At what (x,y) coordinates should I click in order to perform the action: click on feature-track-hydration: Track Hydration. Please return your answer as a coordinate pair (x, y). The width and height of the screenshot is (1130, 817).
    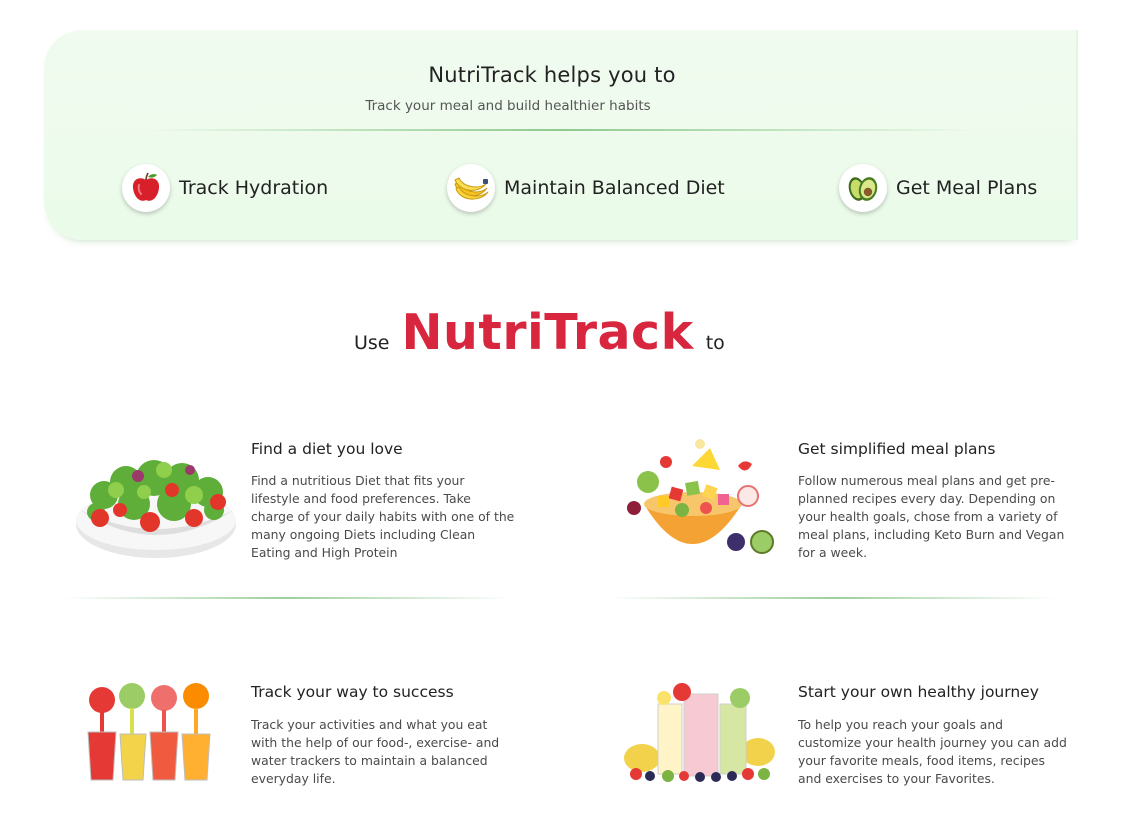
    Looking at the image, I should click on (225, 188).